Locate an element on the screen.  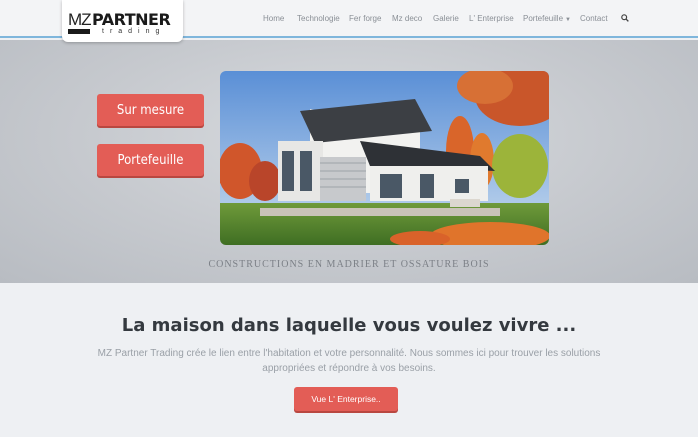
nav-home: Home is located at coordinates (273, 18).